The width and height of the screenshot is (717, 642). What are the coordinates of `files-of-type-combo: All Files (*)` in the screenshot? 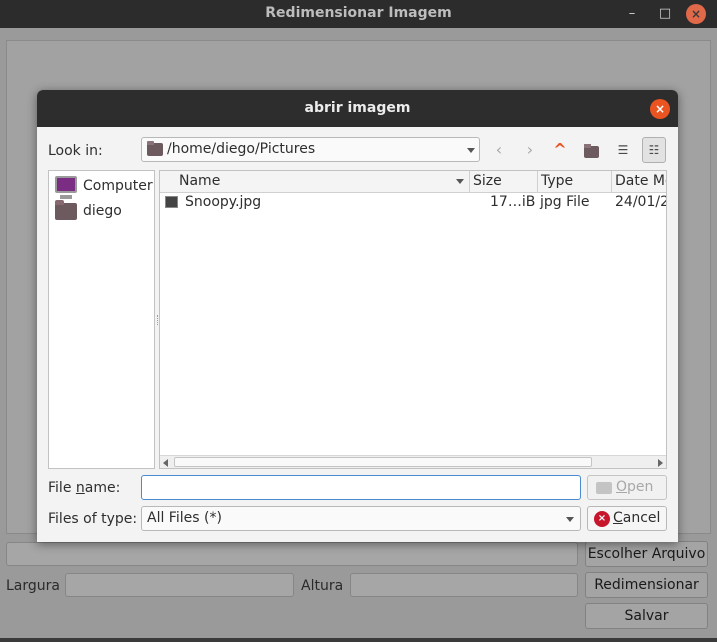 It's located at (361, 518).